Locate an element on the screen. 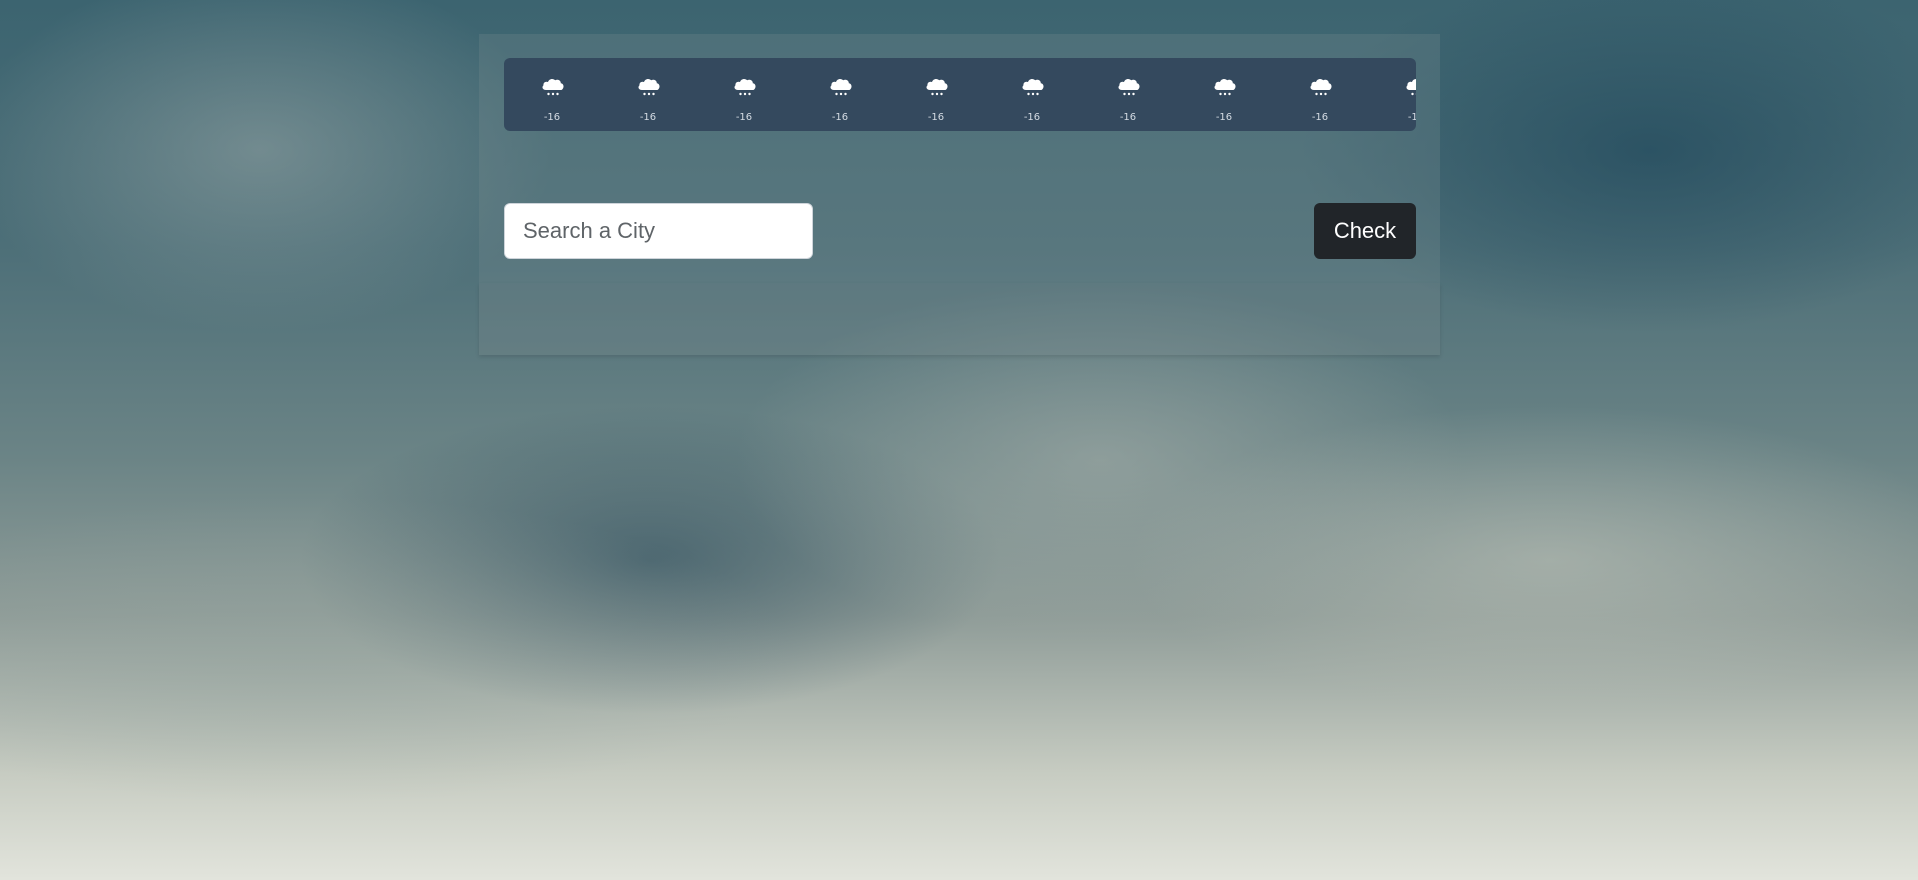 The image size is (1918, 880). check-button: Check is located at coordinates (1365, 231).